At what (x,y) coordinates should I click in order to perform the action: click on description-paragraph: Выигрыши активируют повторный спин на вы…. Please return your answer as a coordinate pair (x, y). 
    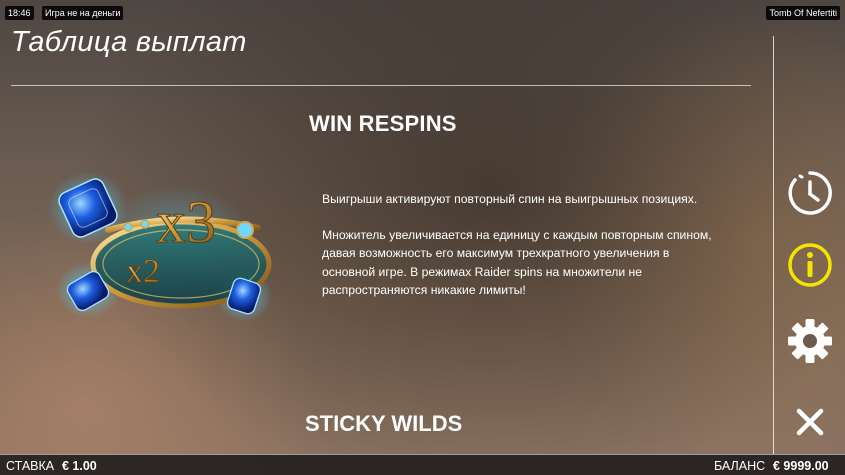
    Looking at the image, I should click on (510, 199).